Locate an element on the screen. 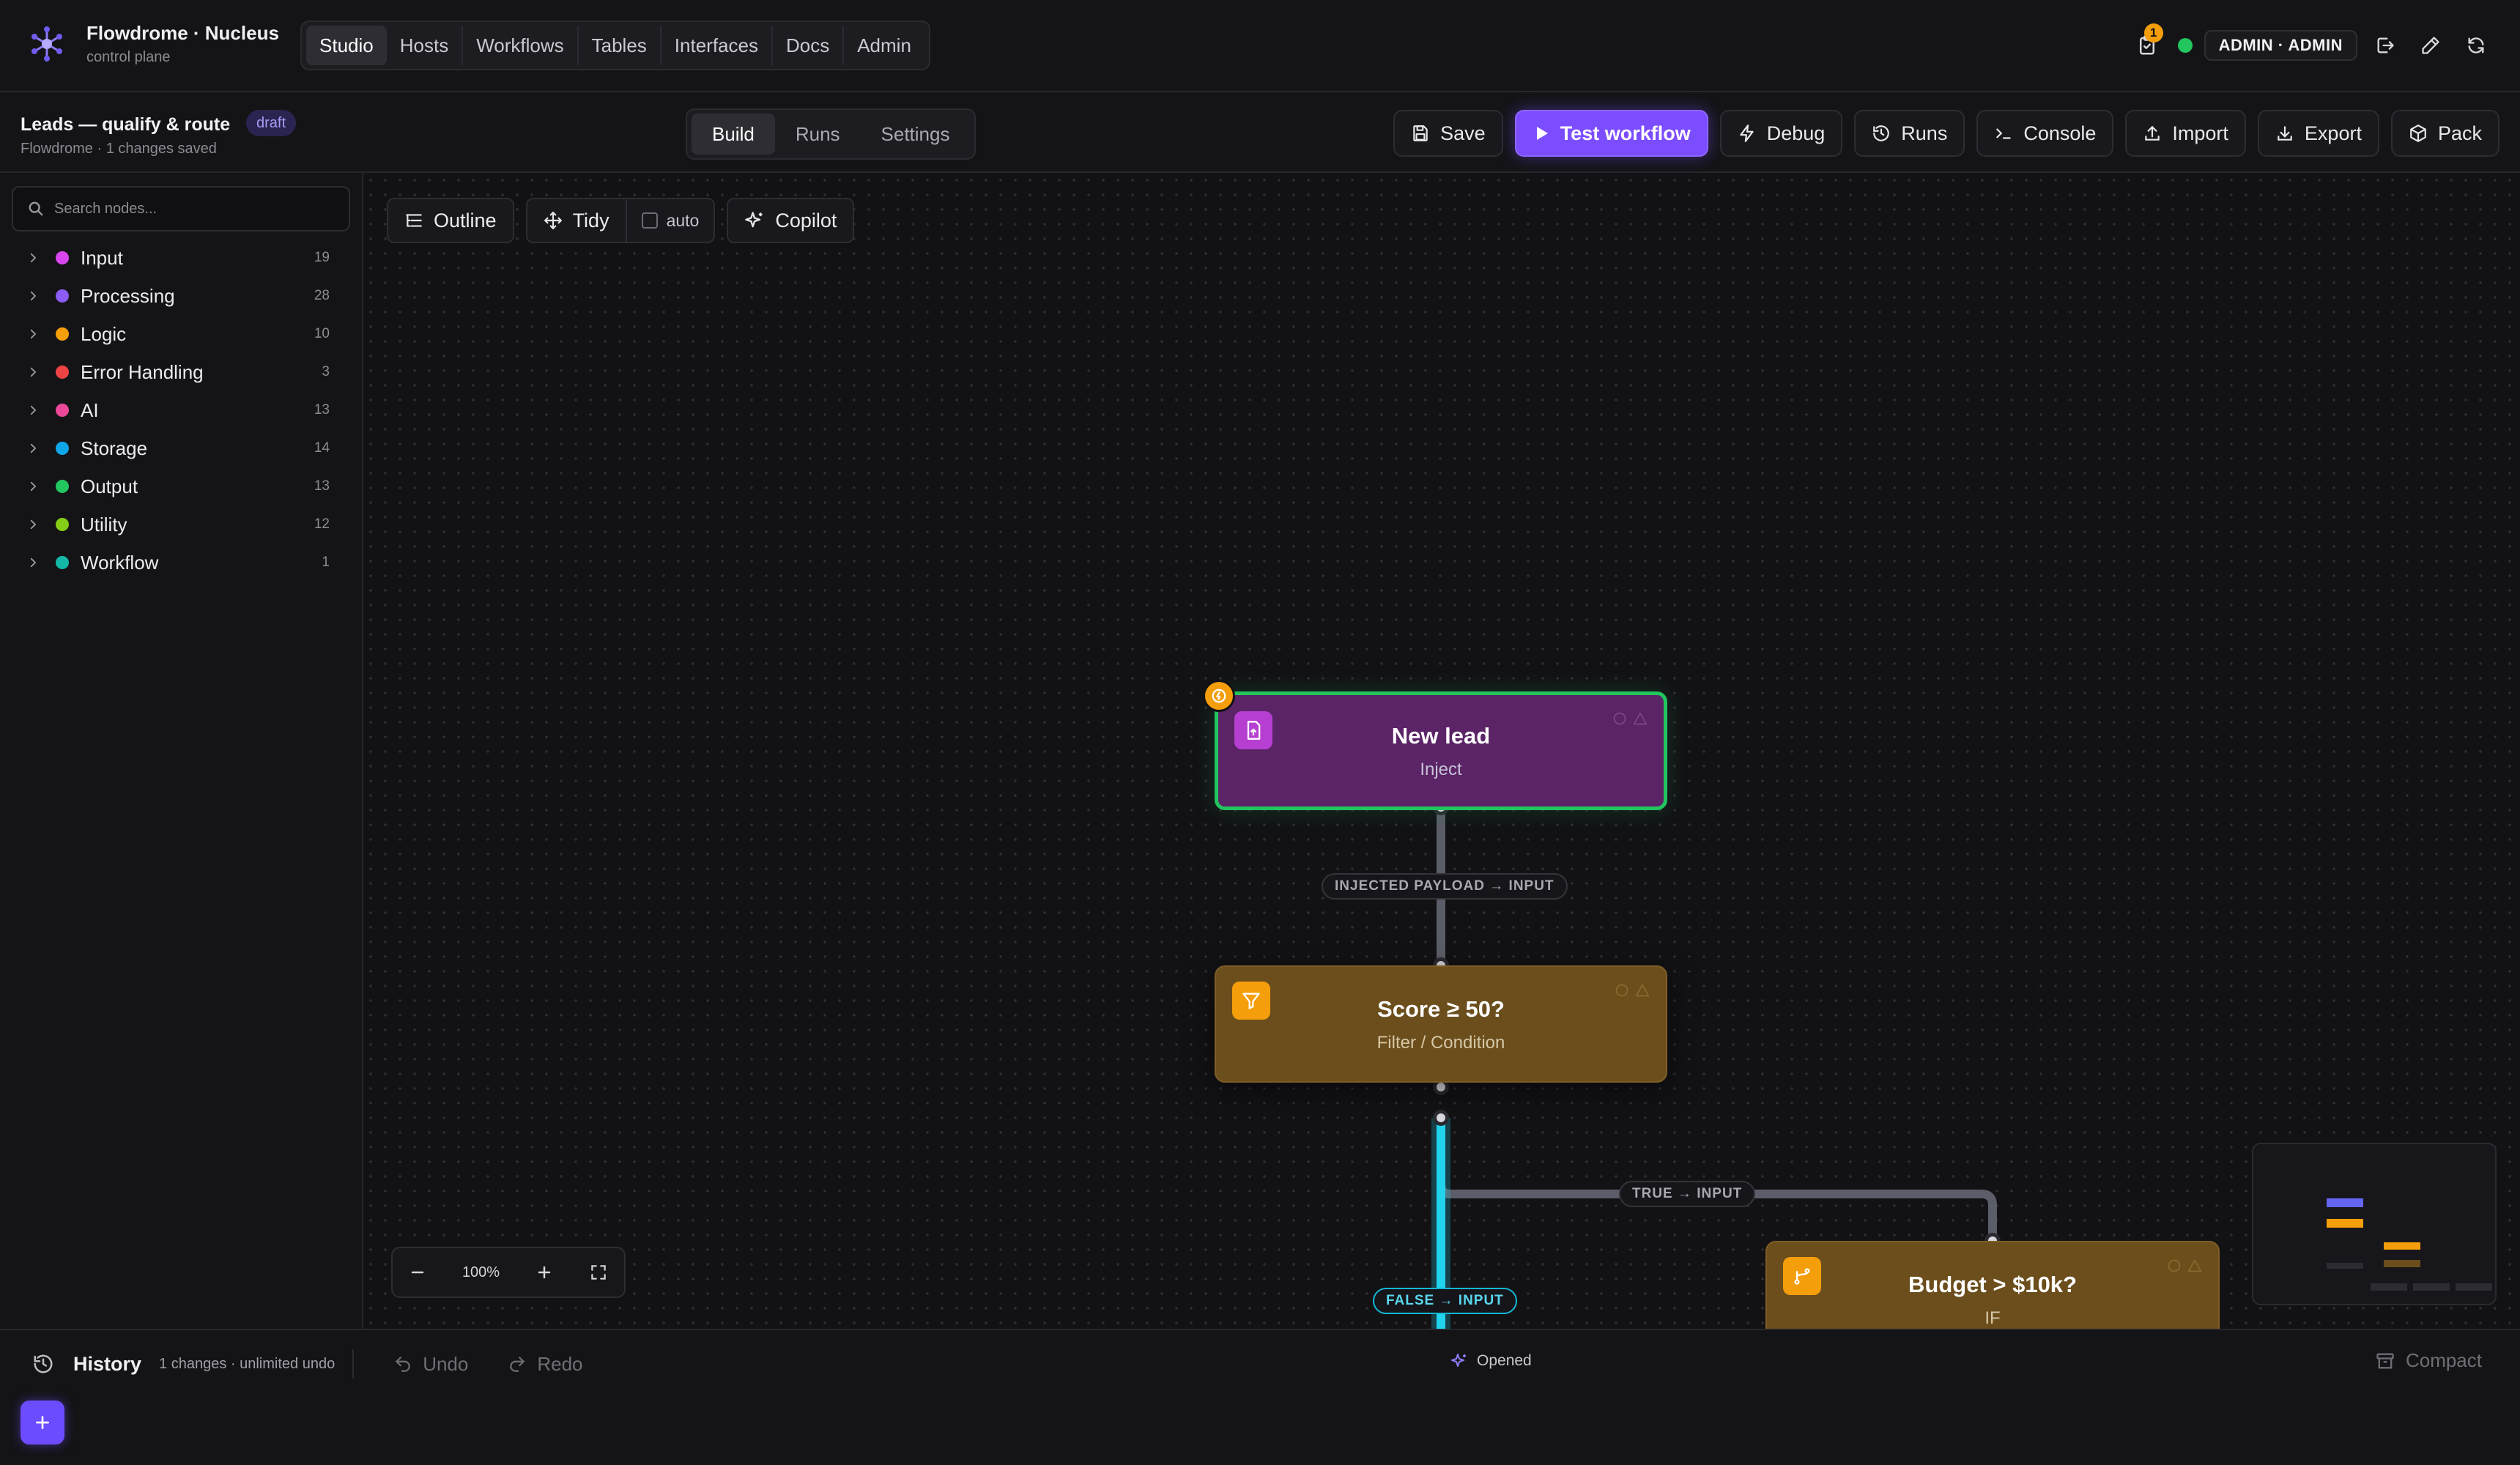  refresh-button is located at coordinates (2476, 46).